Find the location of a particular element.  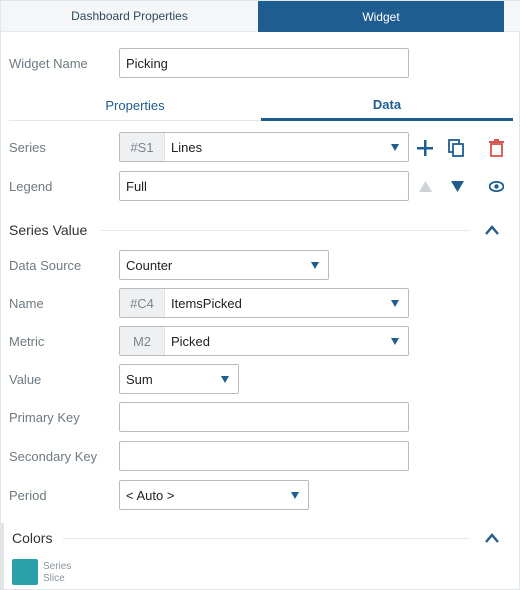

metric-value: Picked is located at coordinates (191, 341).